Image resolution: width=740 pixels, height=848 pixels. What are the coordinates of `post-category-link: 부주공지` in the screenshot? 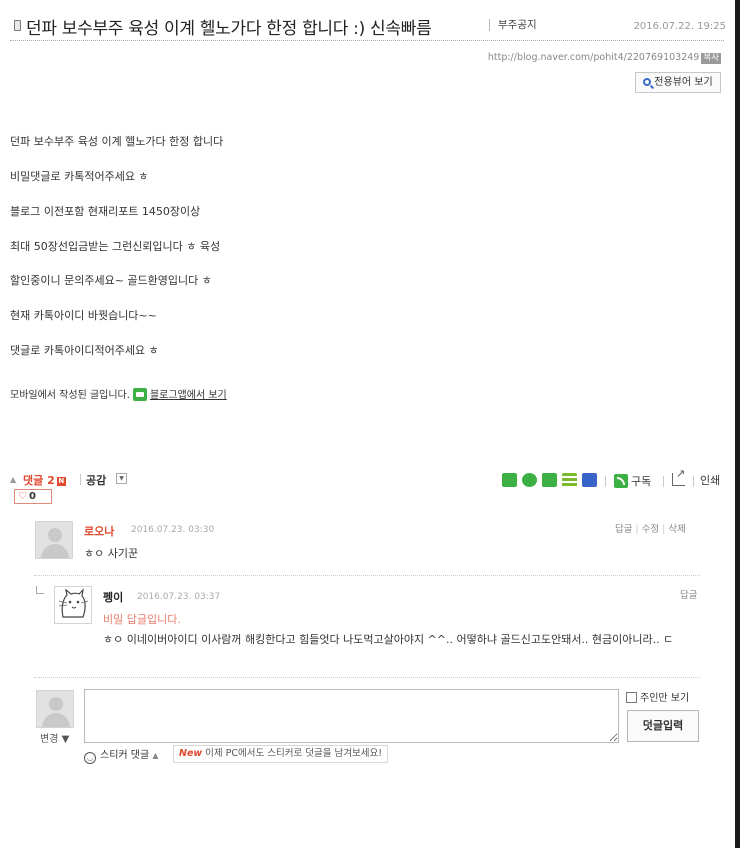 It's located at (513, 25).